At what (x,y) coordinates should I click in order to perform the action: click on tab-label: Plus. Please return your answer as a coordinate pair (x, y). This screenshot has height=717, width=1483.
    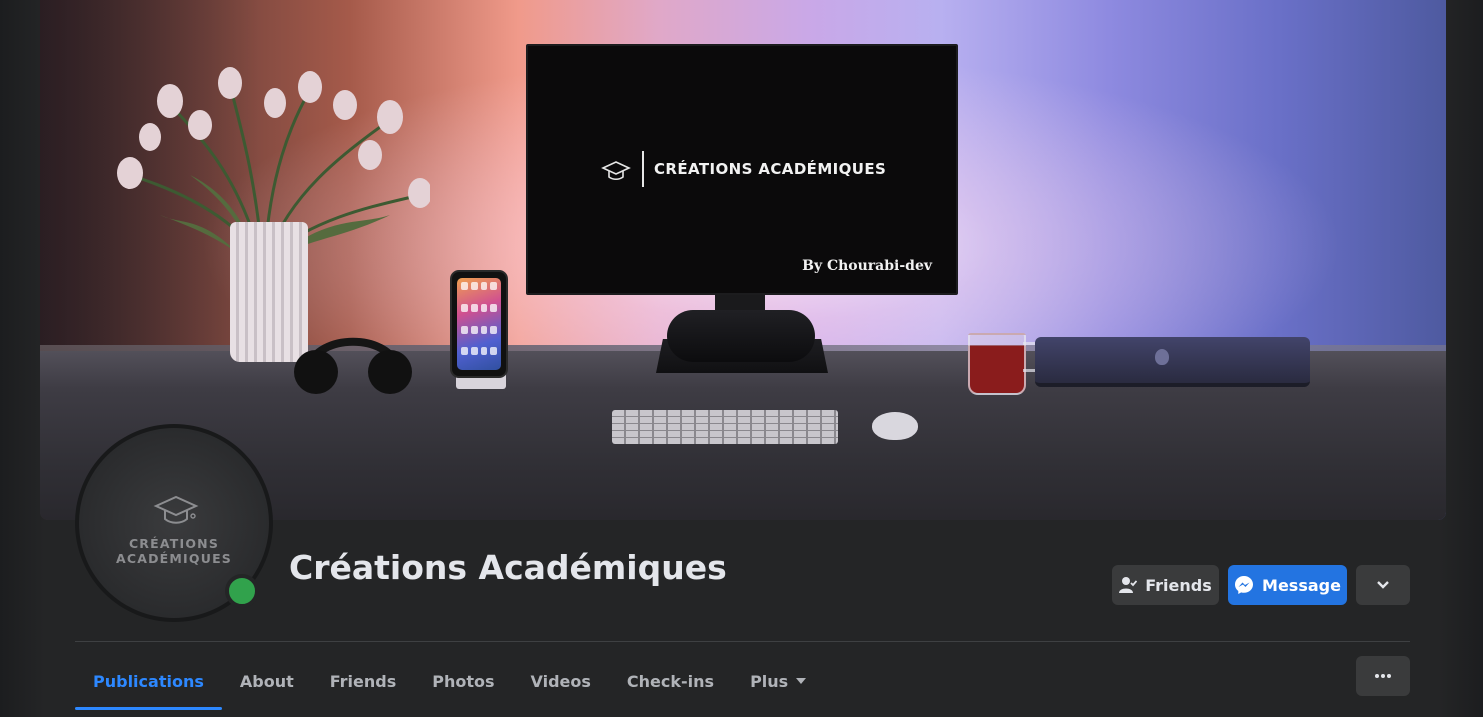
    Looking at the image, I should click on (769, 681).